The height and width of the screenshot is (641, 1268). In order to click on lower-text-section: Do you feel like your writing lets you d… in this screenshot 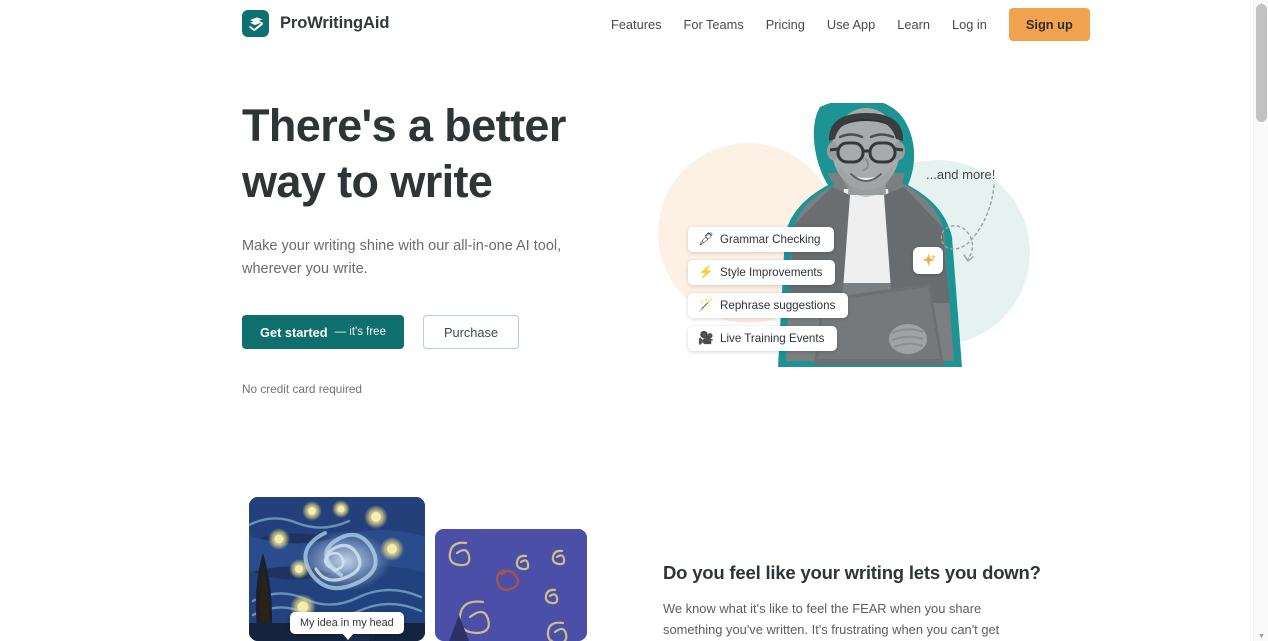, I will do `click(852, 601)`.